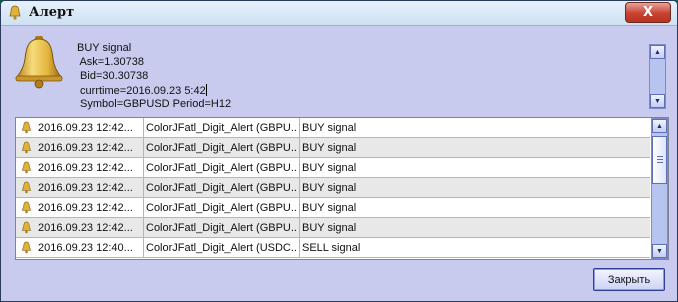 The width and height of the screenshot is (678, 302). Describe the element at coordinates (104, 48) in the screenshot. I see `message-line: BUY signal` at that location.